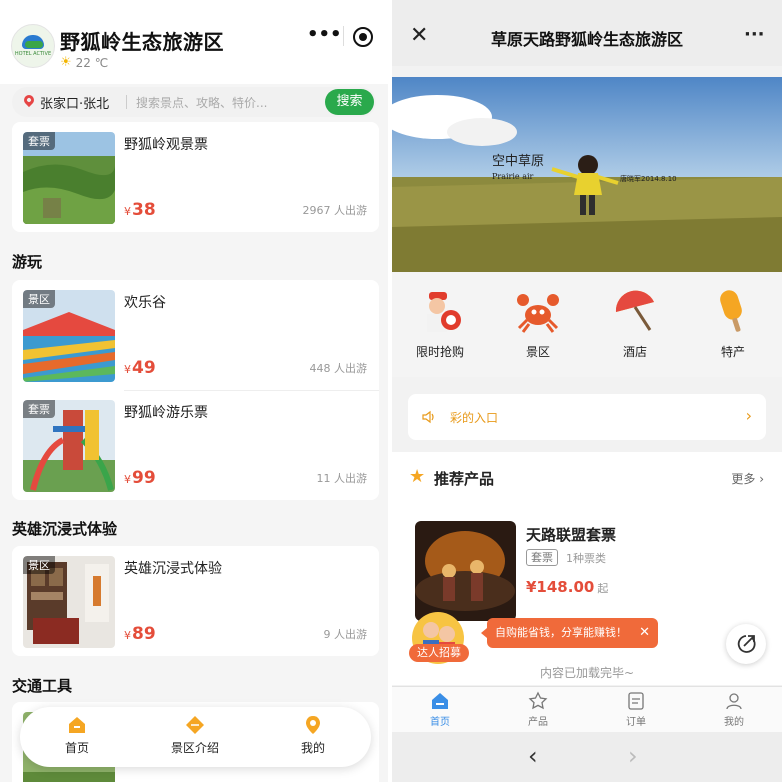 This screenshot has height=782, width=782. I want to click on search-bar: 张家口·张北 搜索景点、攻略、特价... 搜索, so click(194, 102).